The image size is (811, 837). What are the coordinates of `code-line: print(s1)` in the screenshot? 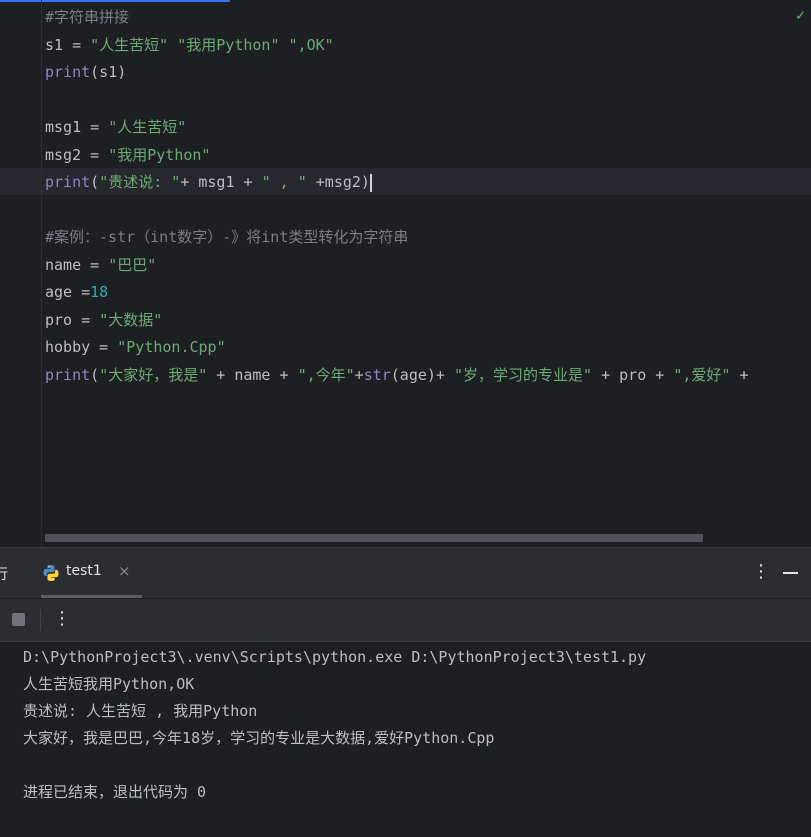 It's located at (85, 72).